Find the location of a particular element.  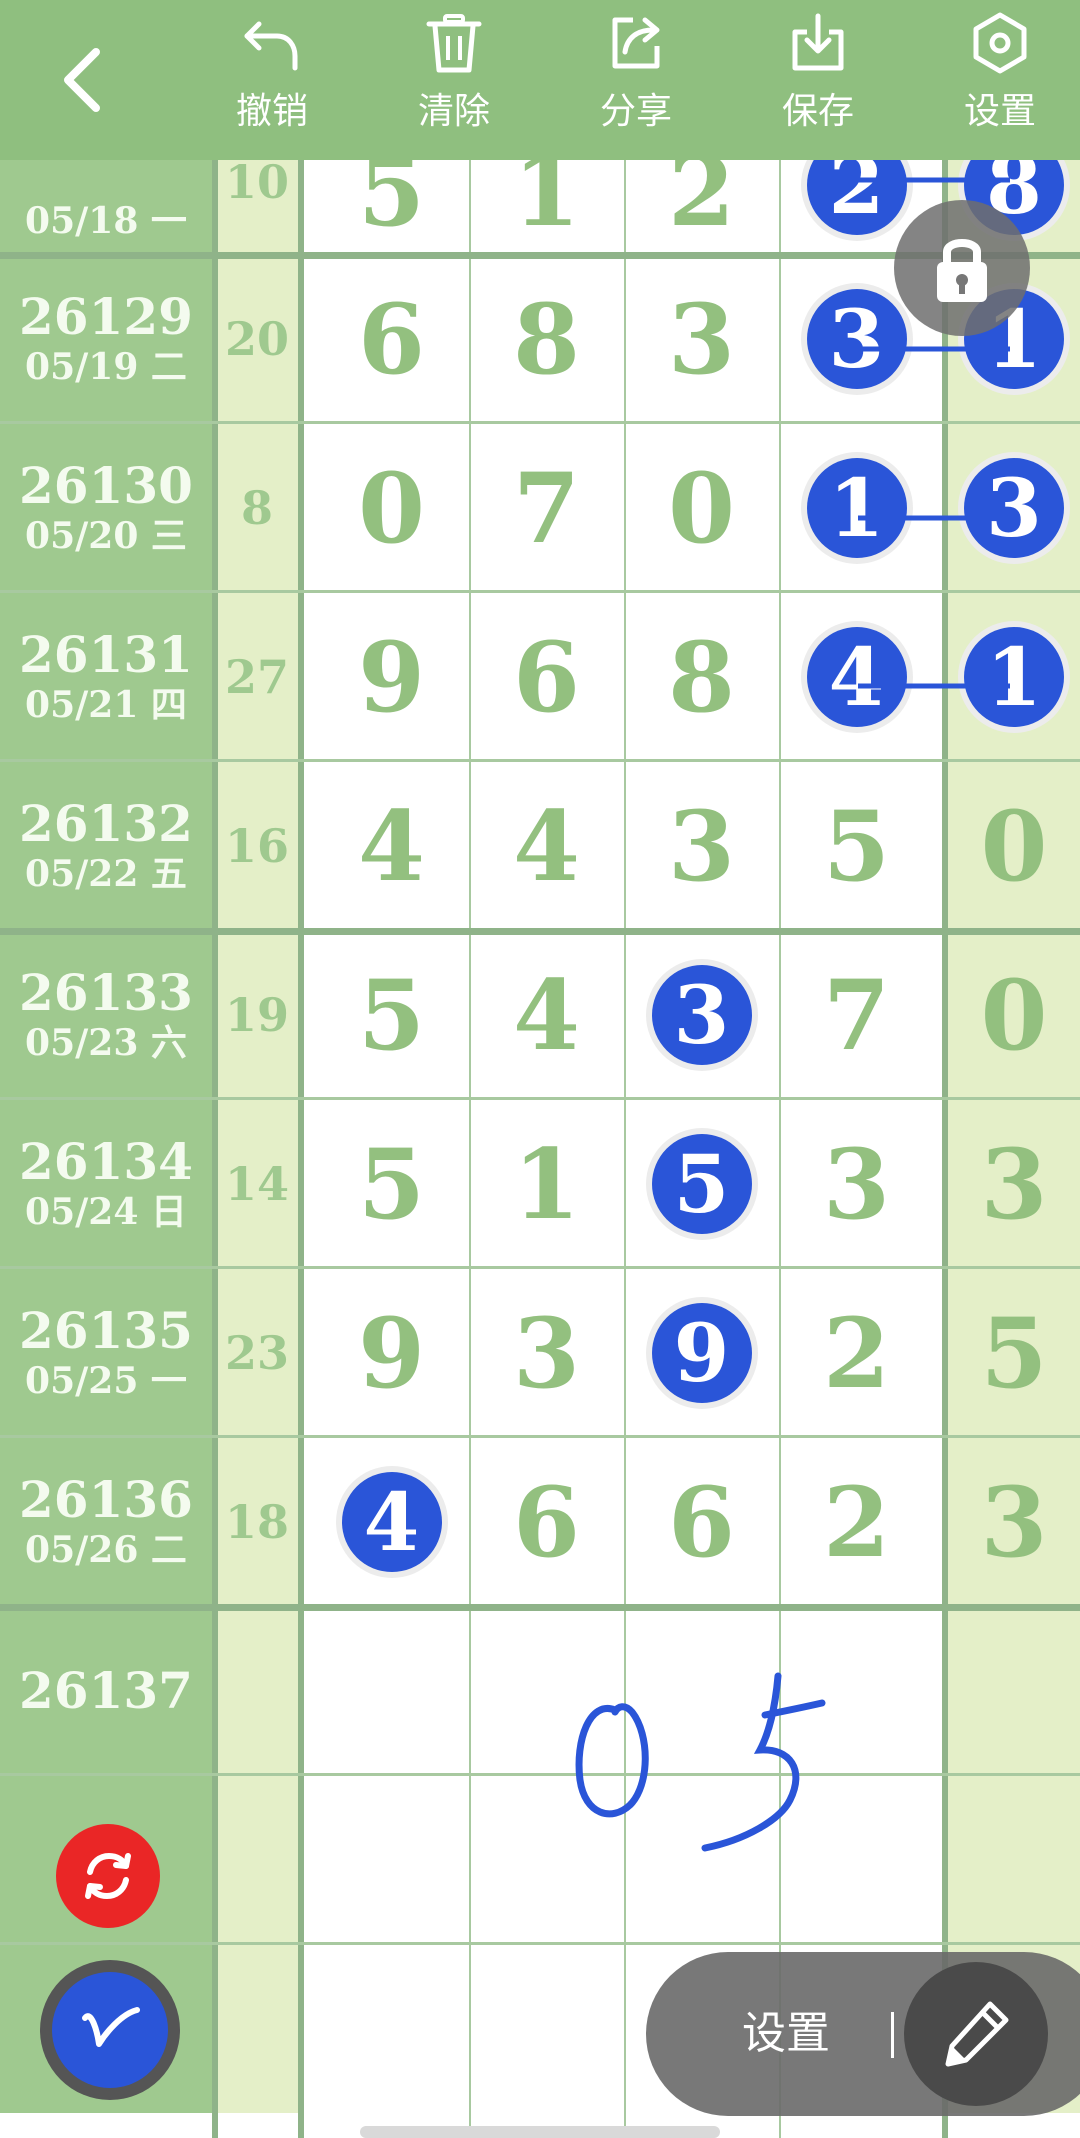

draw-date: 05/26 二 is located at coordinates (106, 1550).